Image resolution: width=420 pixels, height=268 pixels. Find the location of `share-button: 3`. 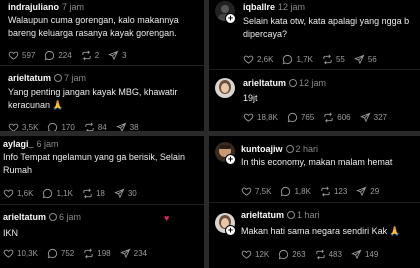

share-button: 3 is located at coordinates (117, 55).